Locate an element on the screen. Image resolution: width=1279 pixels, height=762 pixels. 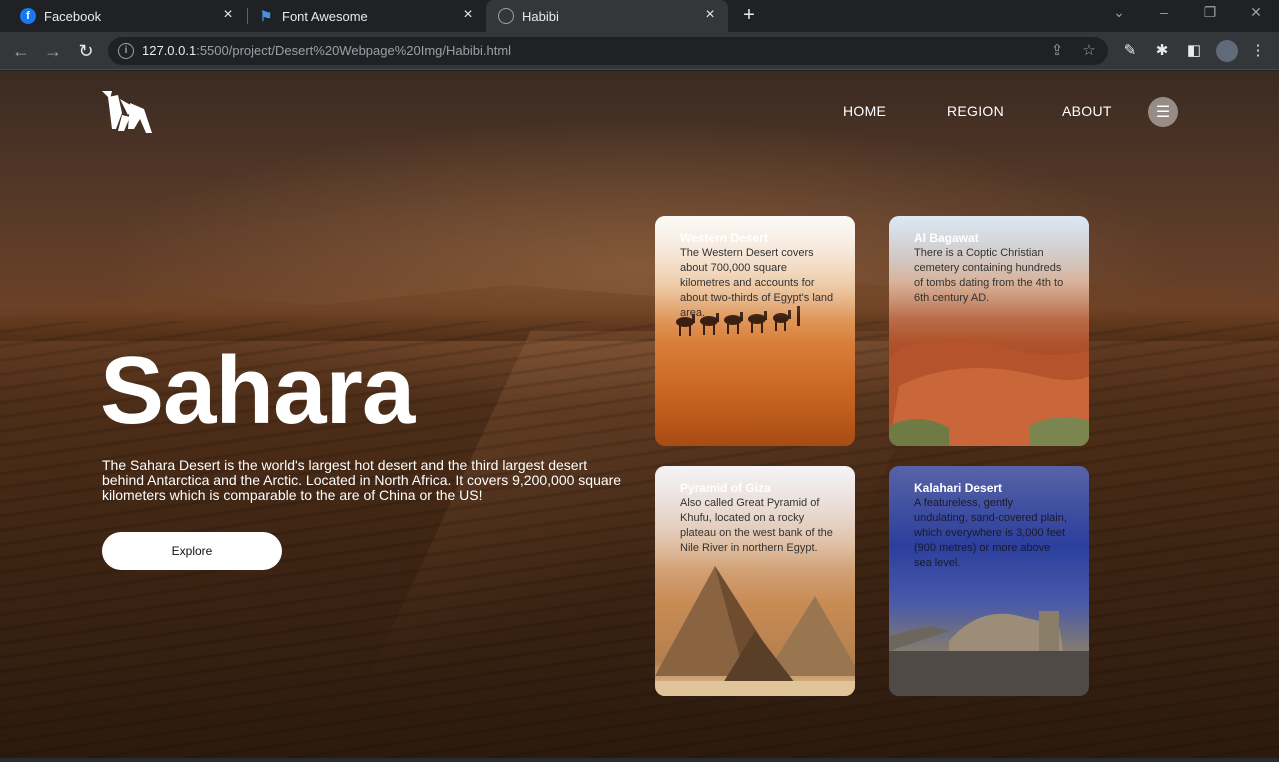
nav-about: ABOUT is located at coordinates (1087, 111).